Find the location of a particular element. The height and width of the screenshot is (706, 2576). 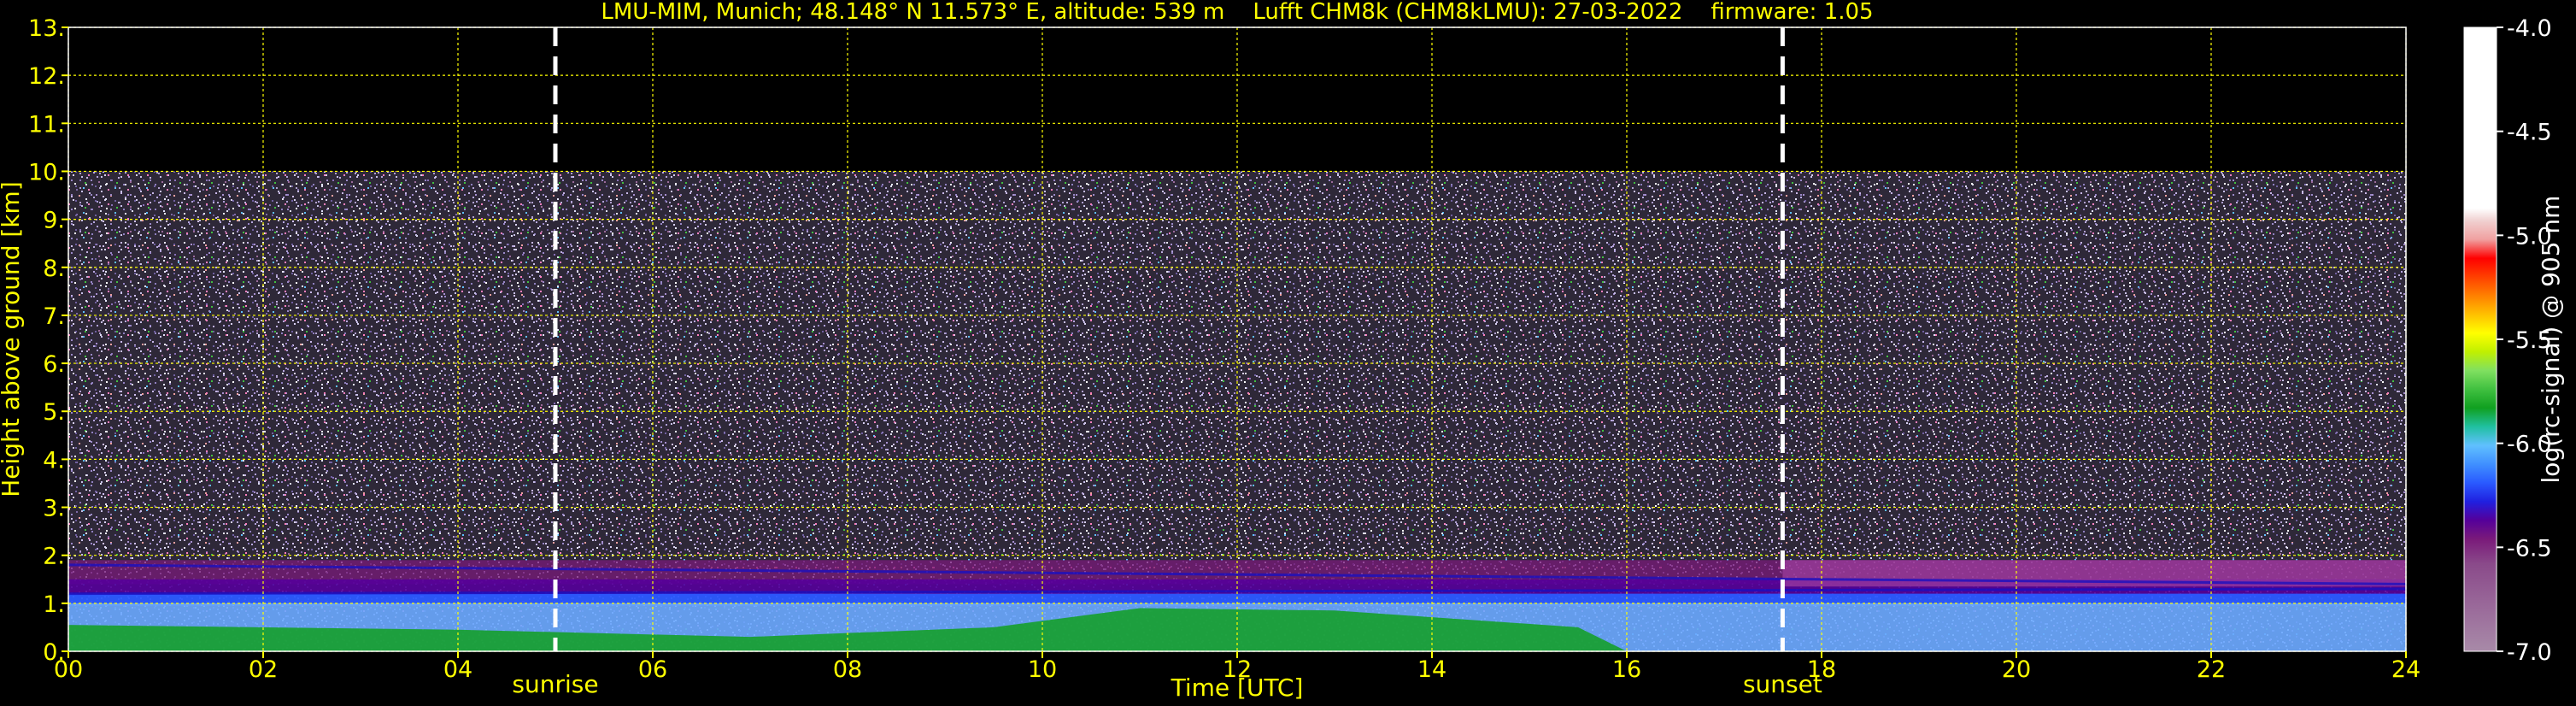

x-tick-label: 04 is located at coordinates (457, 669).